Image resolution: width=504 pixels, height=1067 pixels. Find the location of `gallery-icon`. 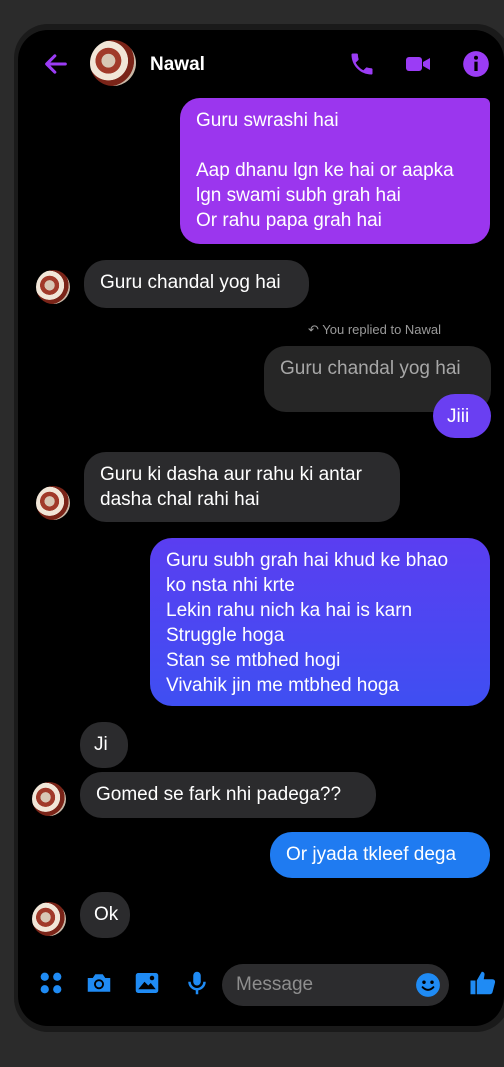

gallery-icon is located at coordinates (147, 983).